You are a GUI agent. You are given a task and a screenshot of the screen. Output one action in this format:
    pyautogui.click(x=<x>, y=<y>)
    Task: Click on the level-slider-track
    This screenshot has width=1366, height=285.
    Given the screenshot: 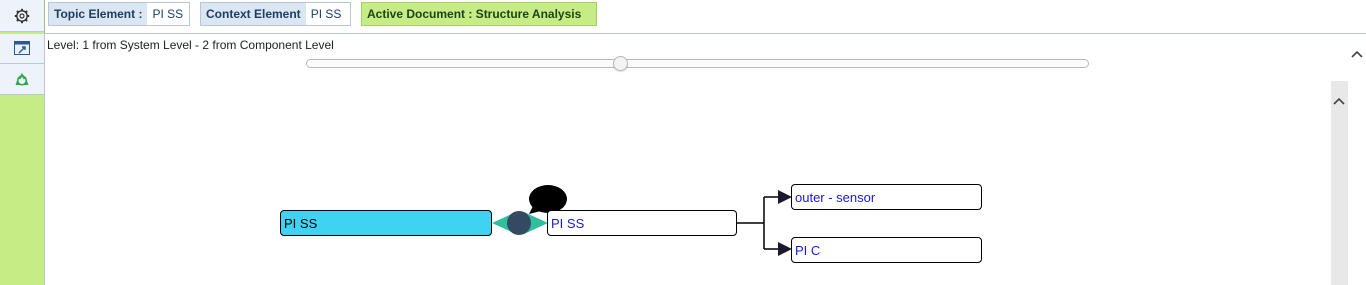 What is the action you would take?
    pyautogui.click(x=697, y=63)
    